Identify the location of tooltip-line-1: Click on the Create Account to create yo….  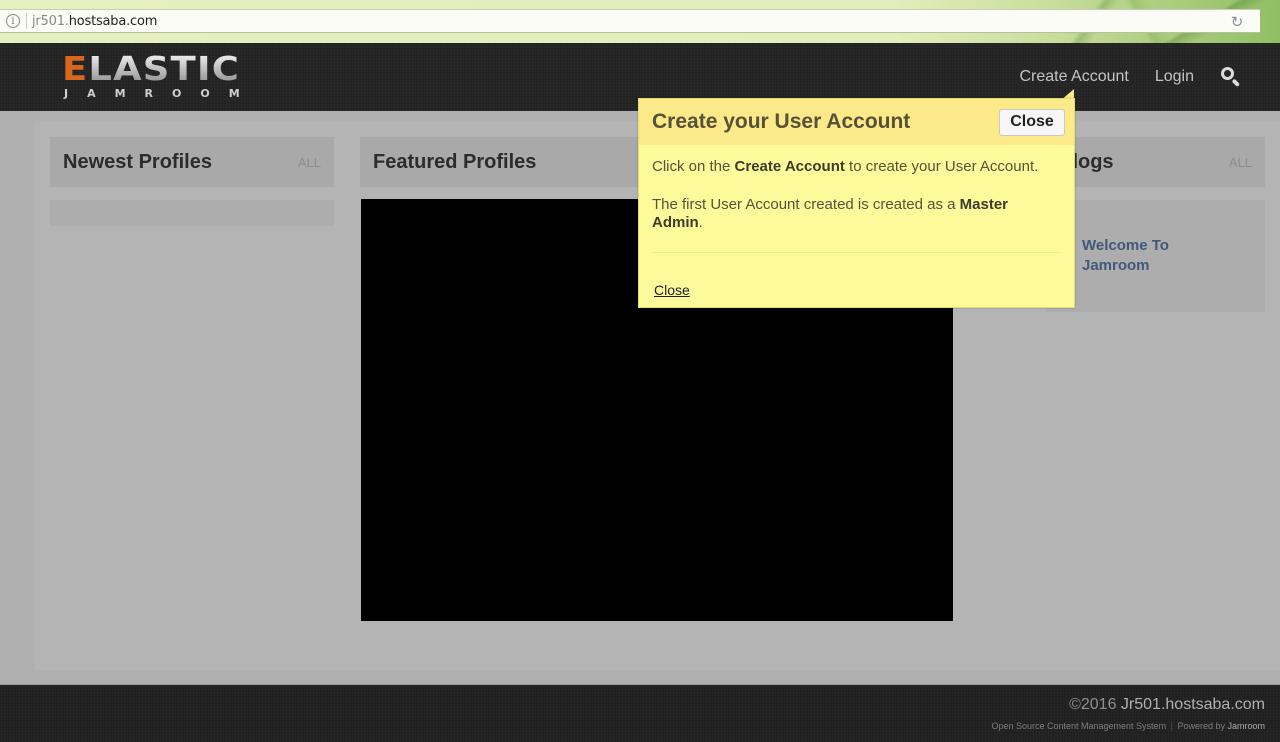
(856, 167).